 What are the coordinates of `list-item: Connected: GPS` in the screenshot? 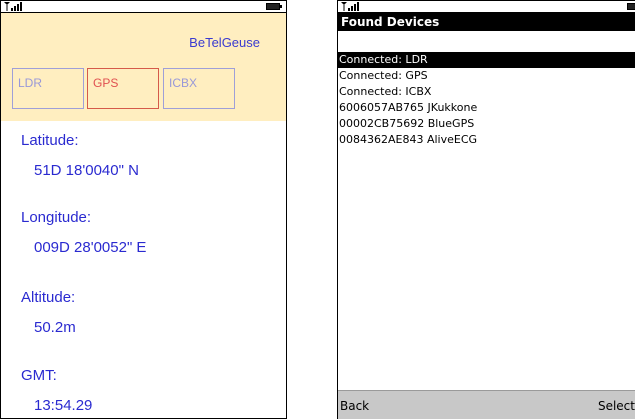 It's located at (486, 76).